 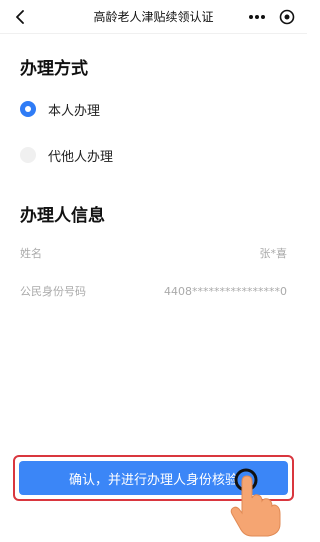 I want to click on option-proxy: 代他人办理, so click(x=153, y=155).